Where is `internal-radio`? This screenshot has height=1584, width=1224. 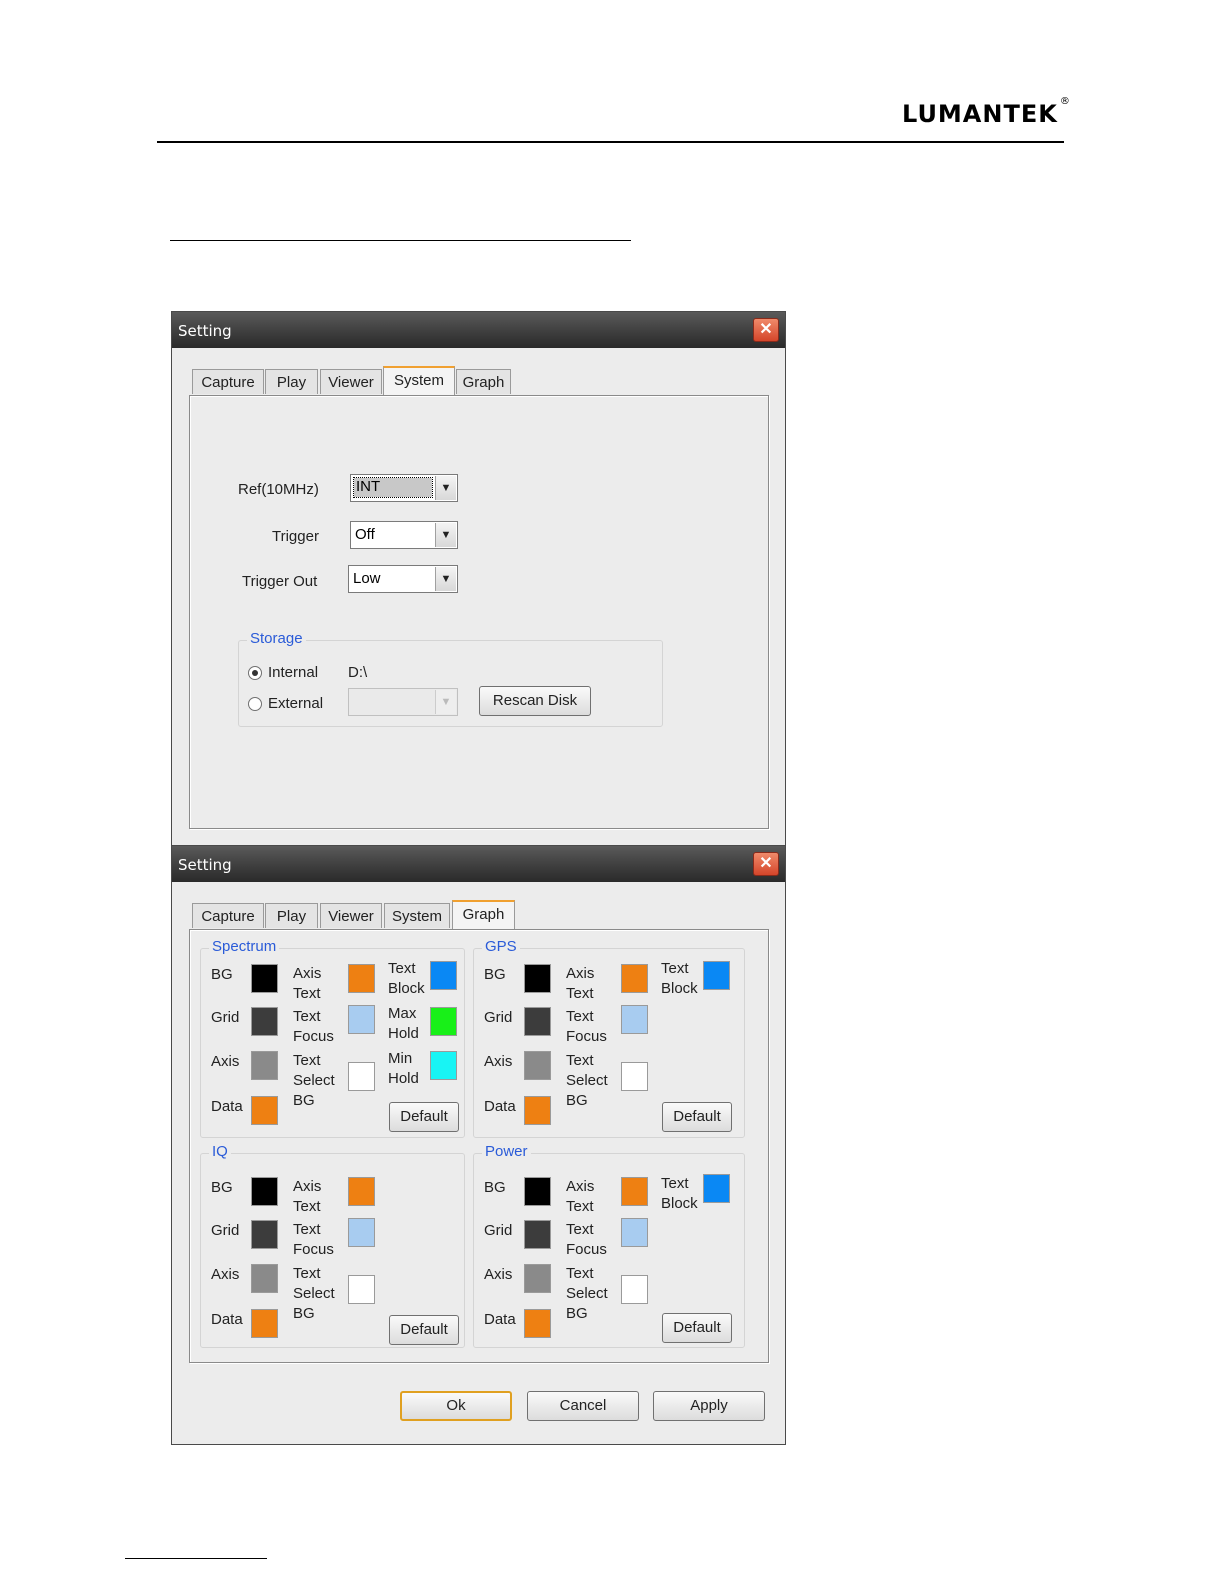
internal-radio is located at coordinates (255, 673).